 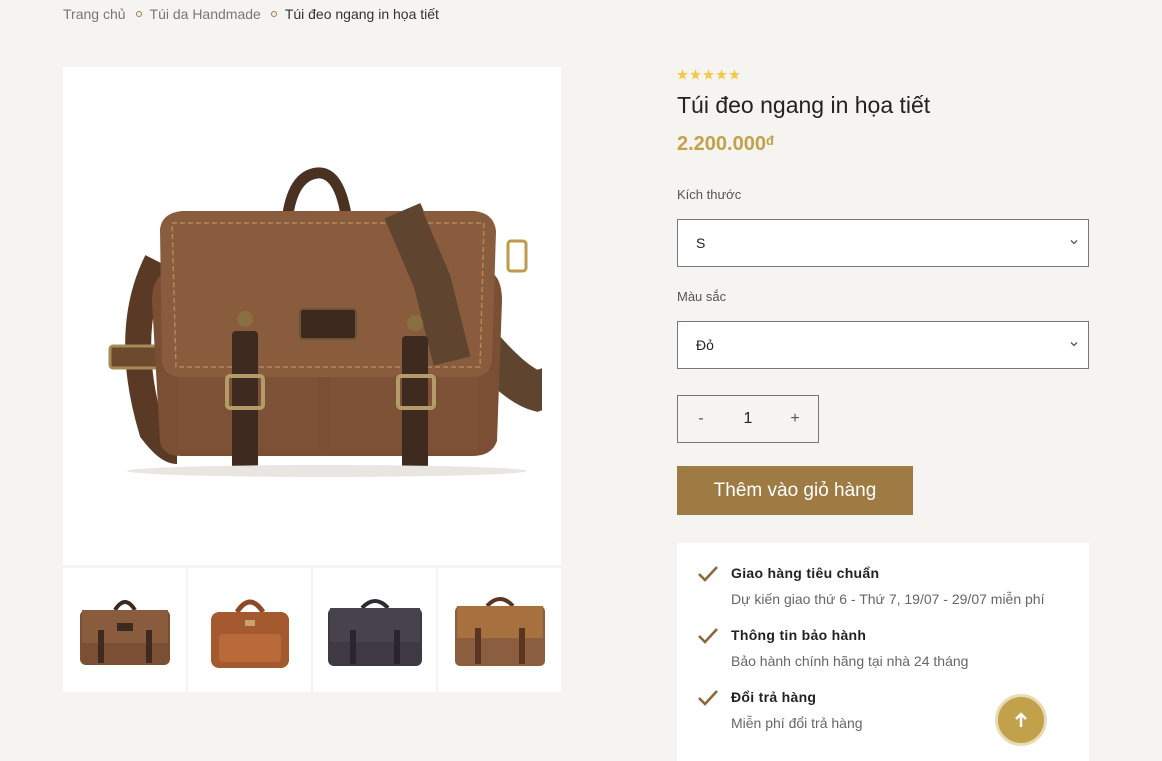 What do you see at coordinates (850, 661) in the screenshot?
I see `info-desc: Bảo hành chính hãng tại nhà 24 tháng` at bounding box center [850, 661].